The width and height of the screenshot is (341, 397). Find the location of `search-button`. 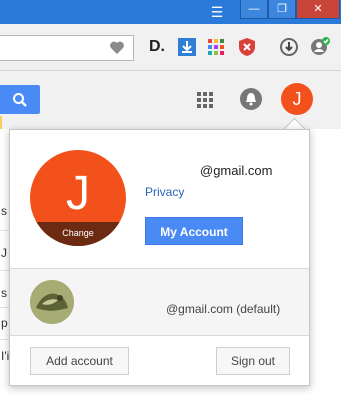

search-button is located at coordinates (20, 99).